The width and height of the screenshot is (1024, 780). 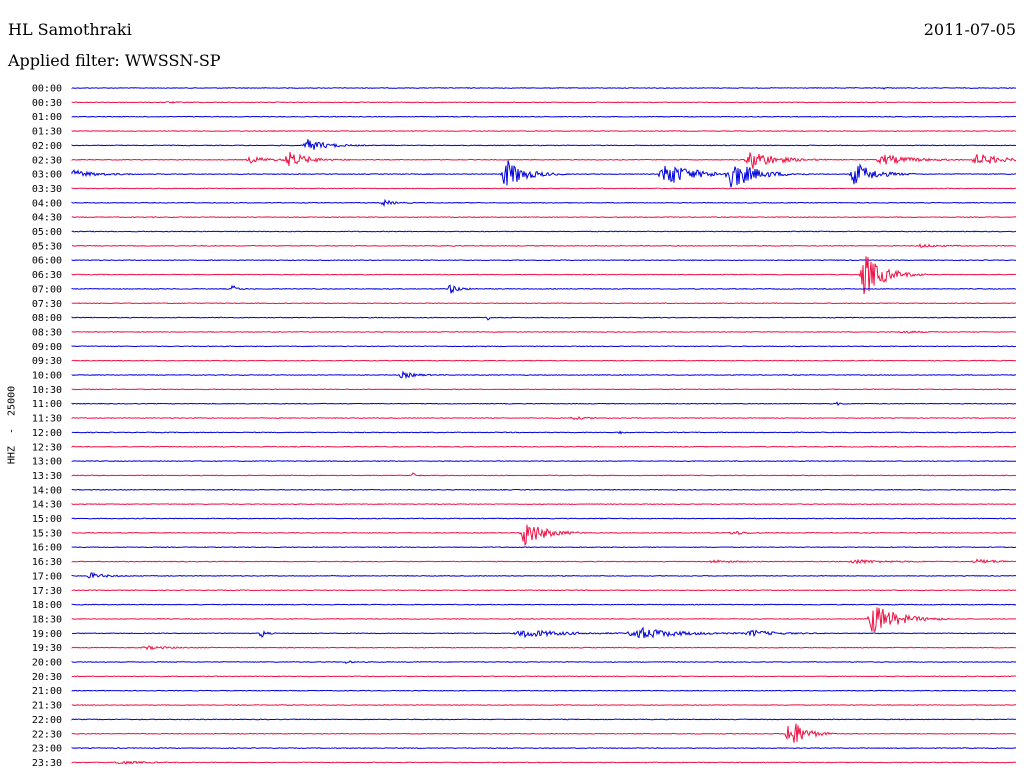 I want to click on row-label: 19:30, so click(x=47, y=648).